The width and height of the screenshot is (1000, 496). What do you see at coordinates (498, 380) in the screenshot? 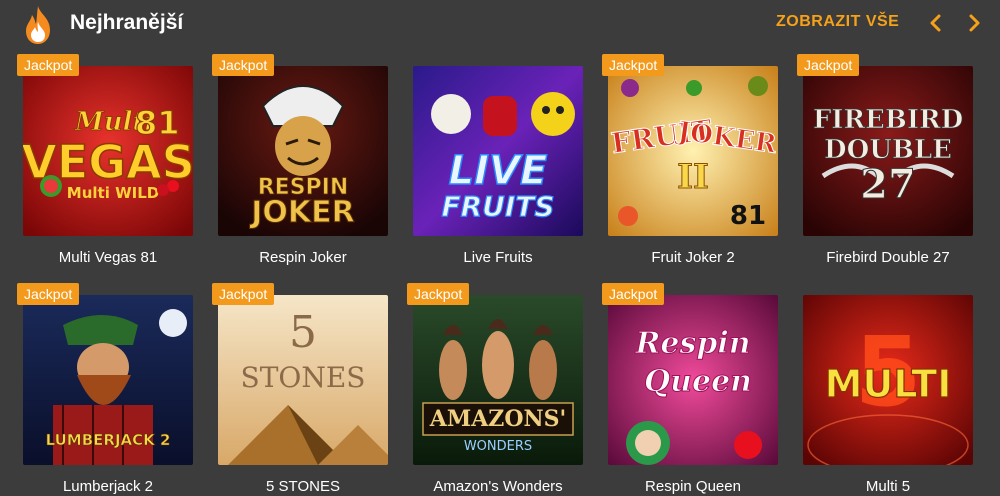
I see `game-thumbnail: AMAZONS' WONDERS` at bounding box center [498, 380].